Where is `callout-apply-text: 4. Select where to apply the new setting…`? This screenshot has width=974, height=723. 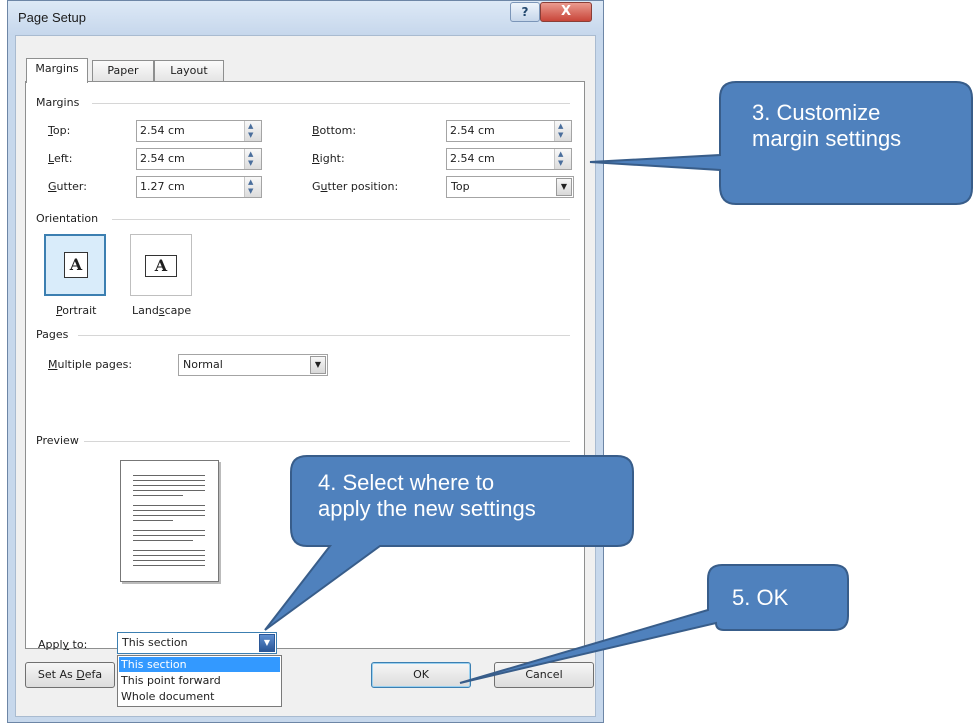
callout-apply-text: 4. Select where to apply the new setting… is located at coordinates (427, 496).